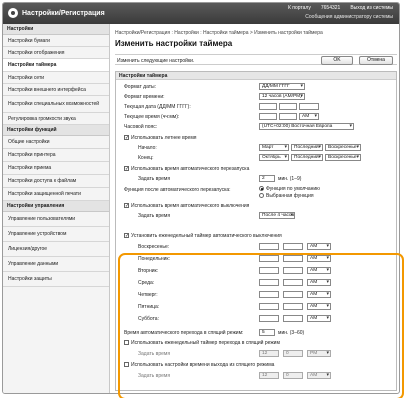 This screenshot has width=404, height=398. Describe the element at coordinates (63, 13) in the screenshot. I see `app-title: Настройки/Регистрация` at that location.